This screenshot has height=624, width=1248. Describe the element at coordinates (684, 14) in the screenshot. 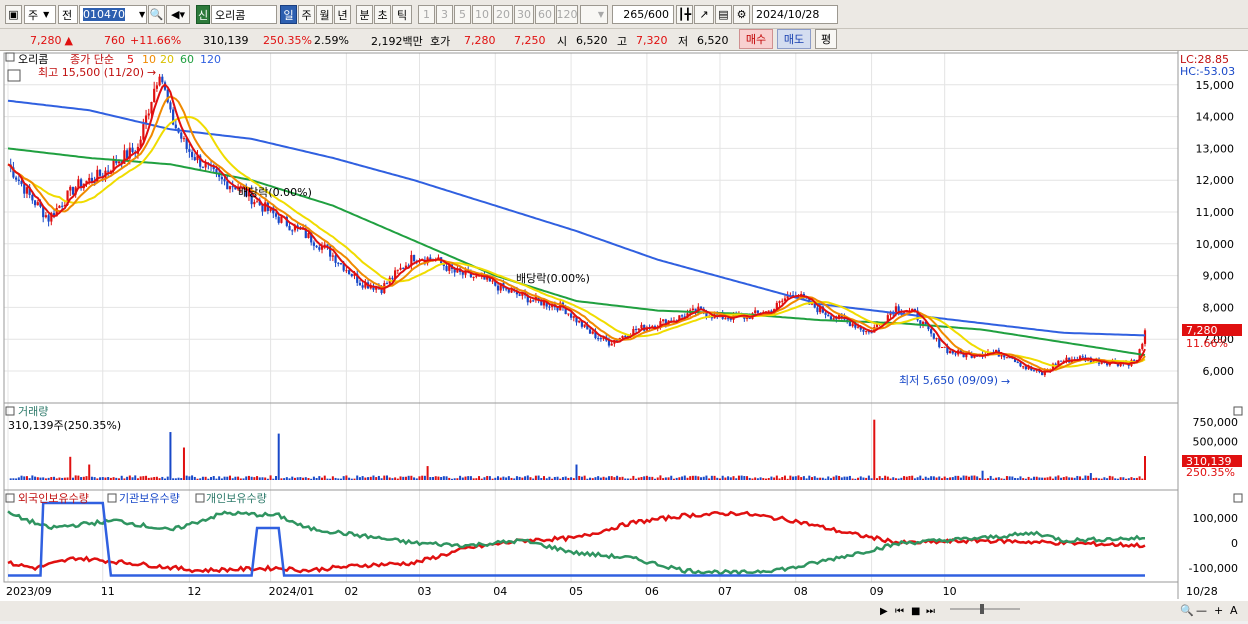

I see `candle-icon: ┃╋` at that location.